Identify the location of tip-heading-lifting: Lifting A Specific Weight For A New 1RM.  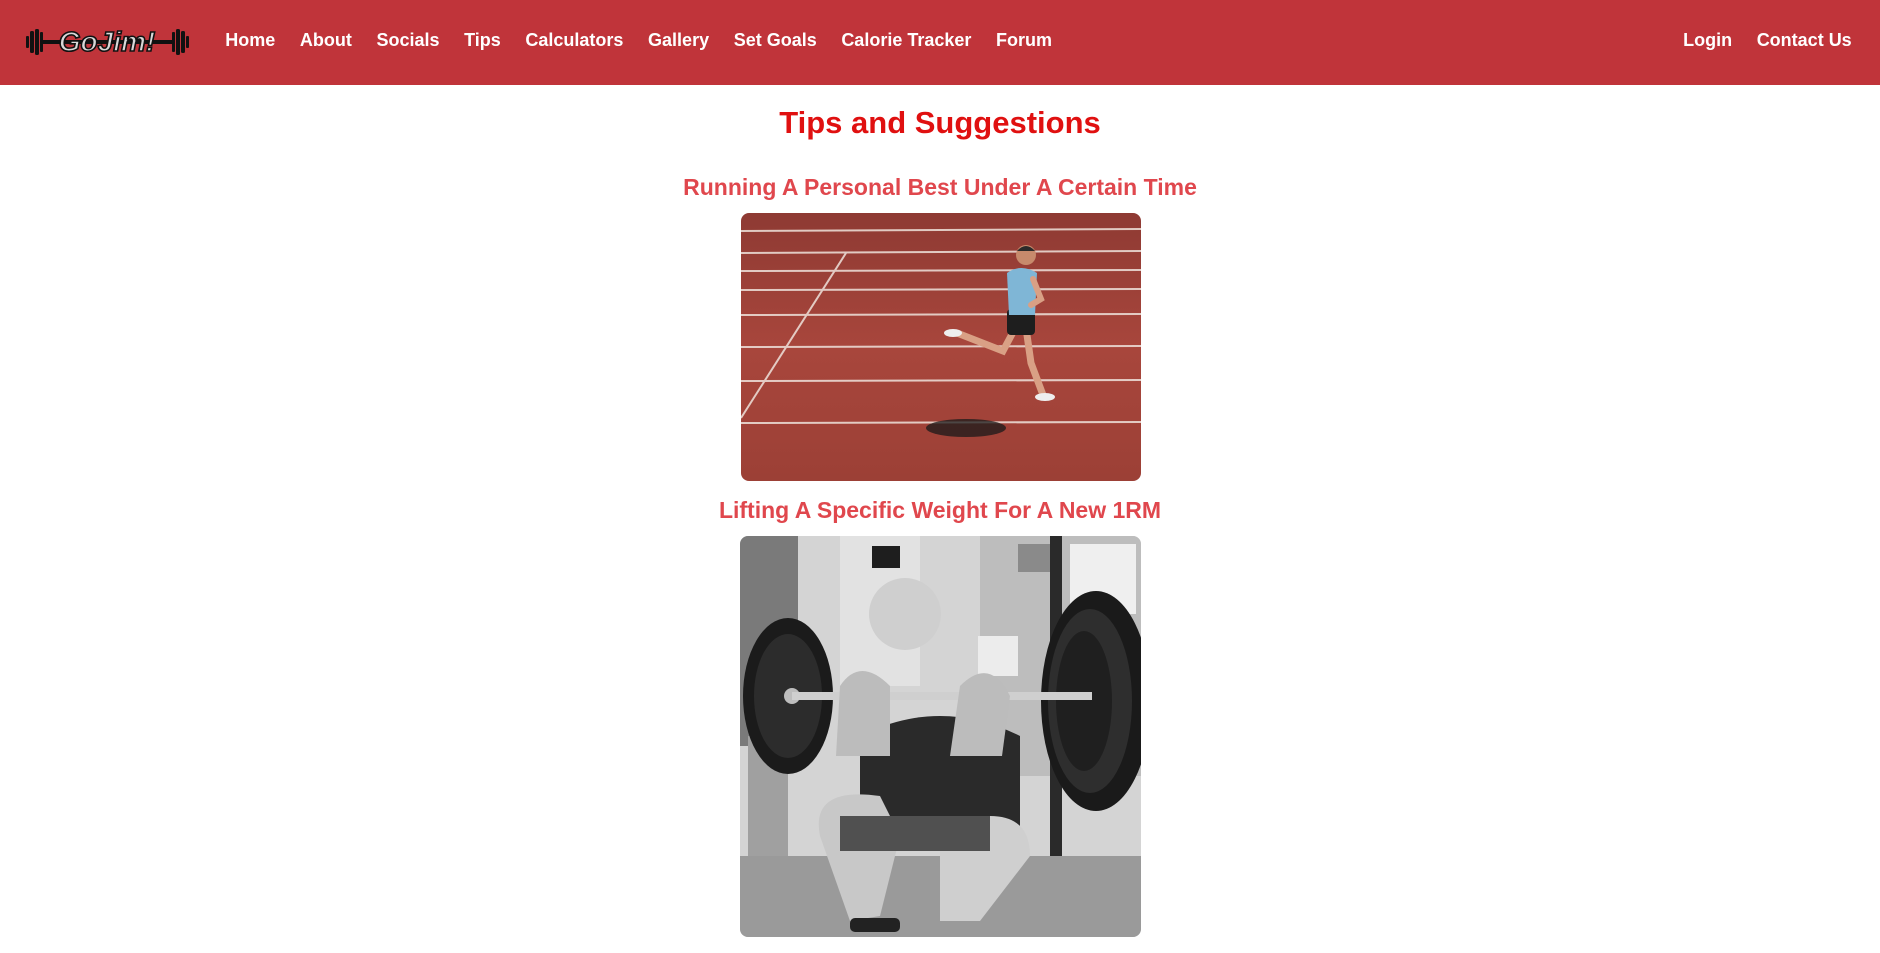
(940, 510).